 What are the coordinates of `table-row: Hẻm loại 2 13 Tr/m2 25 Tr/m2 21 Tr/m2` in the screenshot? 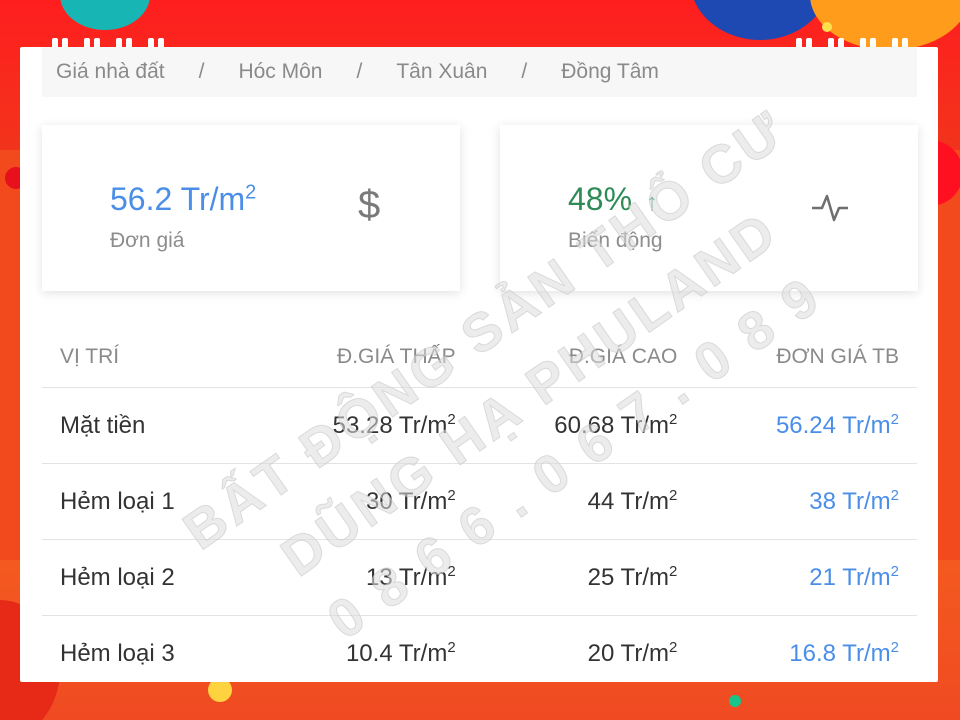 It's located at (479, 577).